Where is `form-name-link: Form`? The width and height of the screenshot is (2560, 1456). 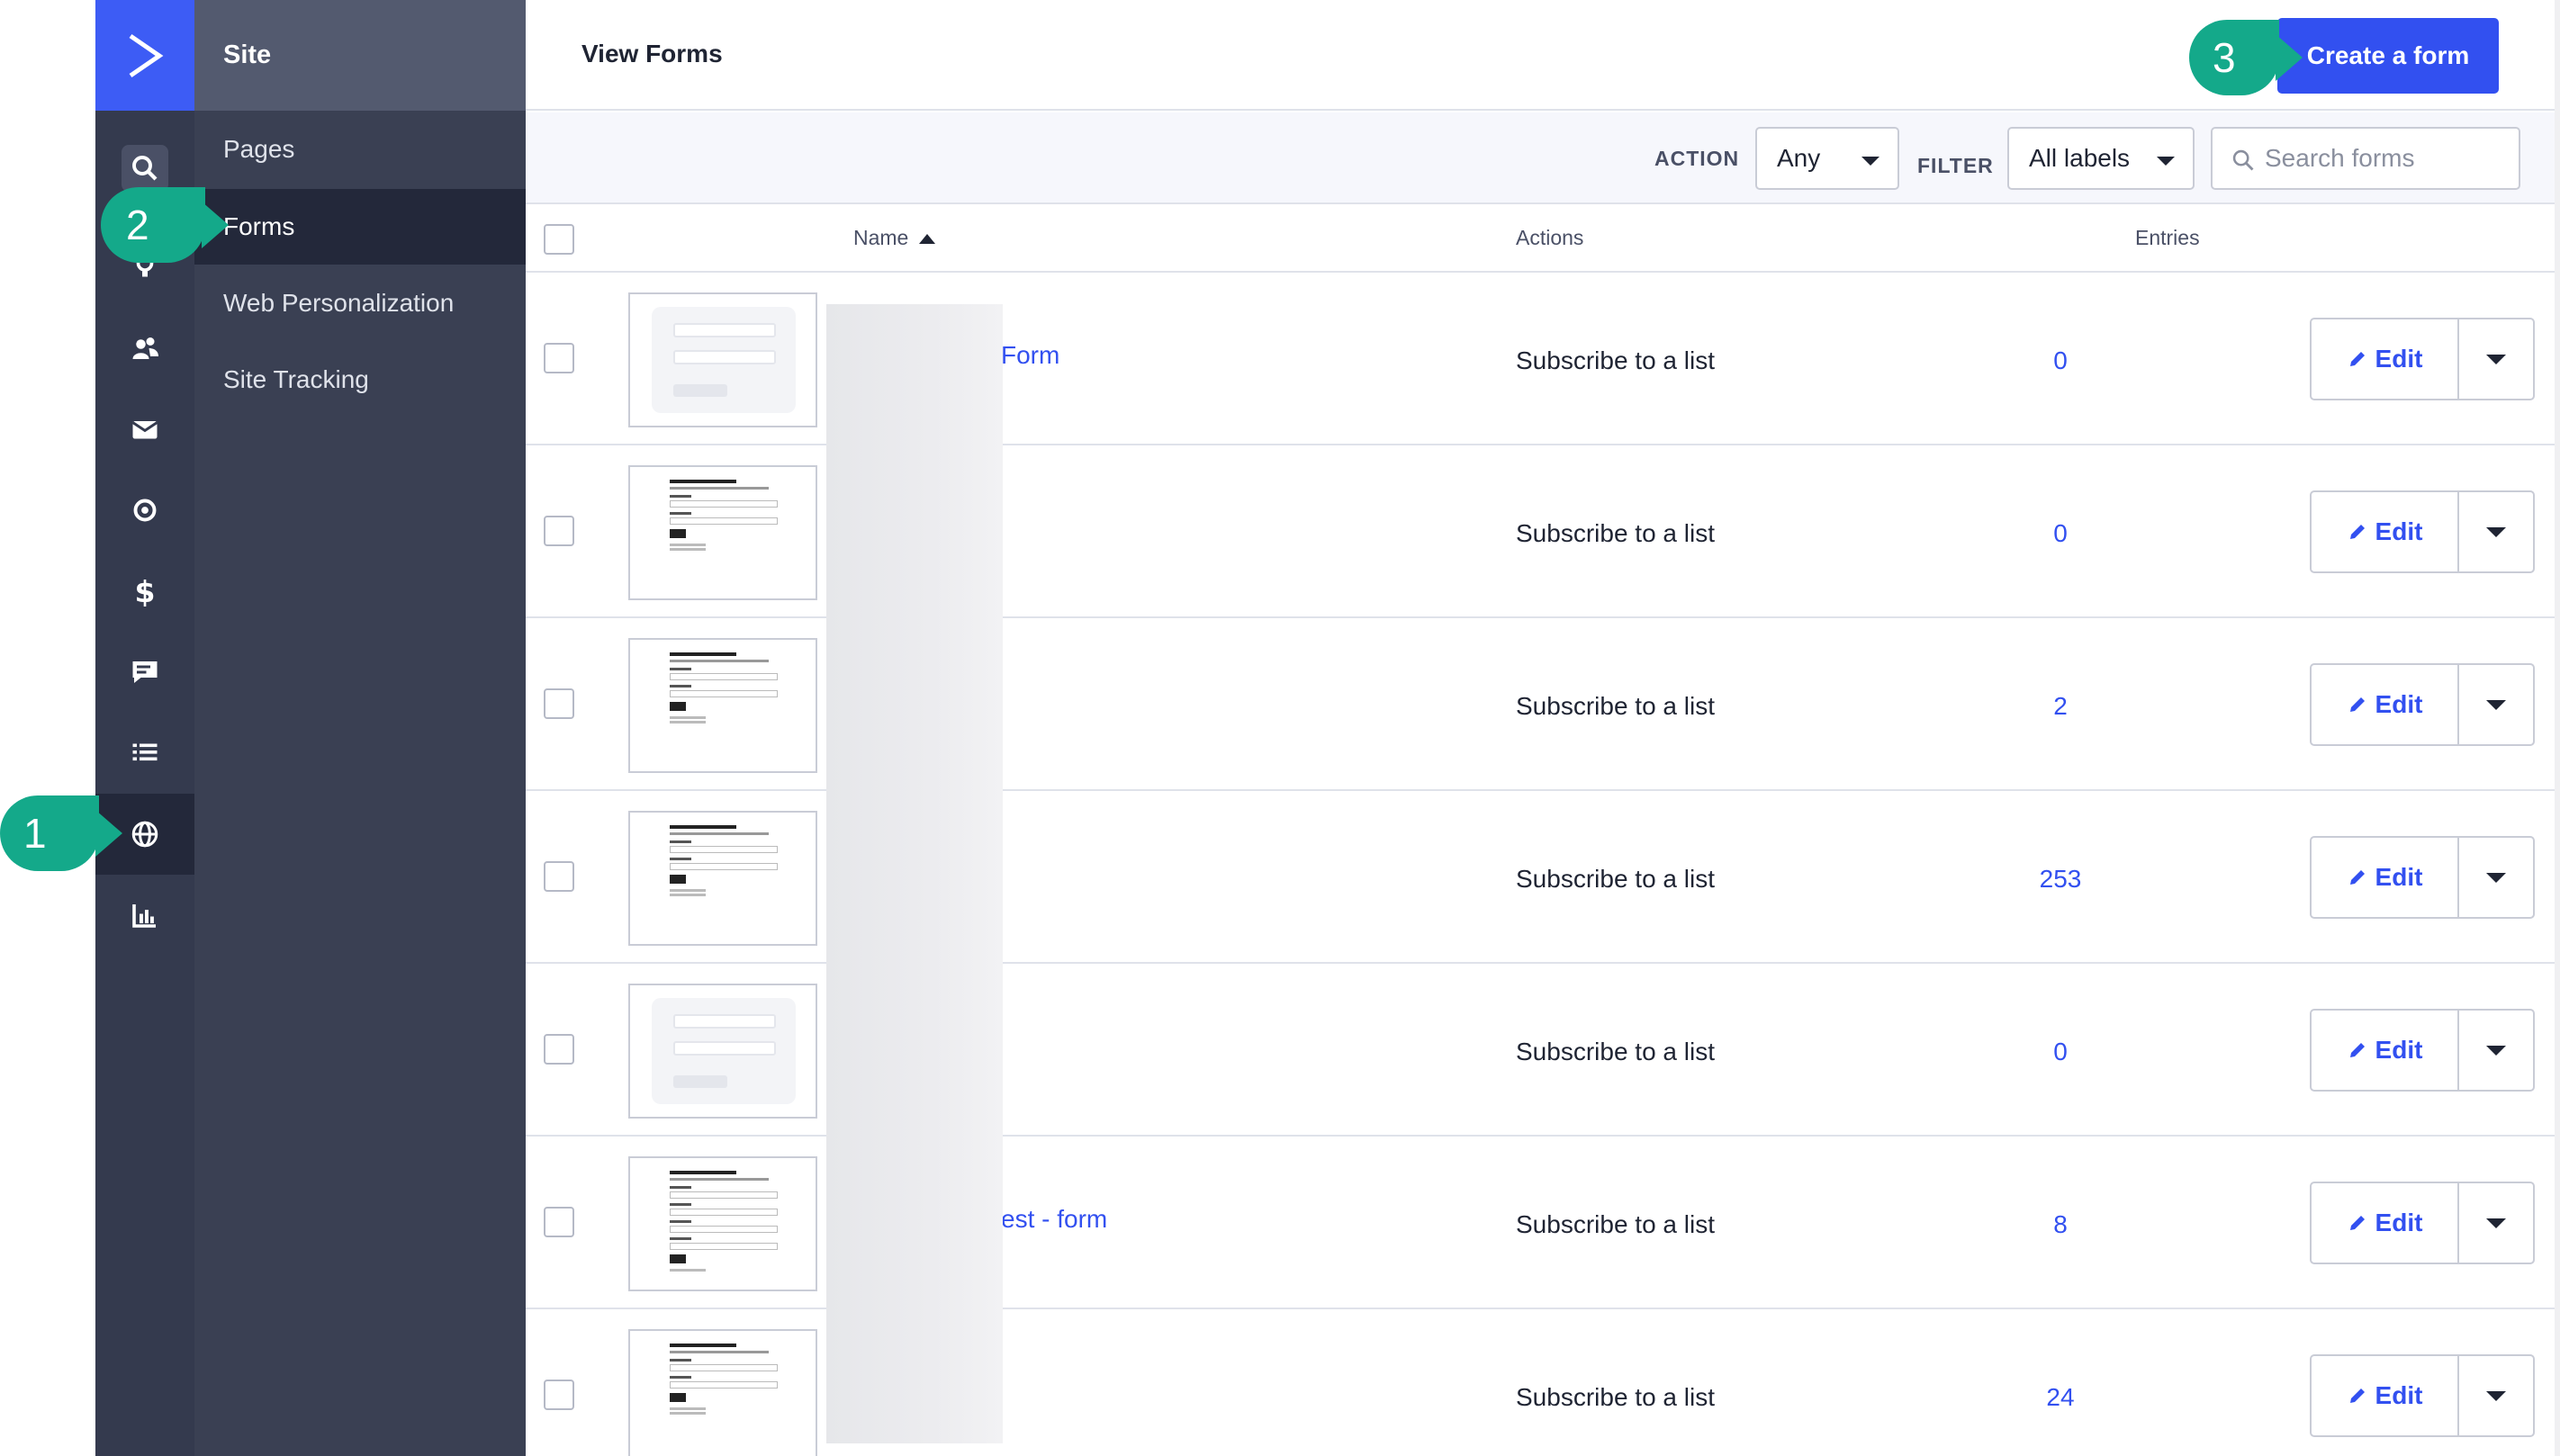
form-name-link: Form is located at coordinates (1030, 355).